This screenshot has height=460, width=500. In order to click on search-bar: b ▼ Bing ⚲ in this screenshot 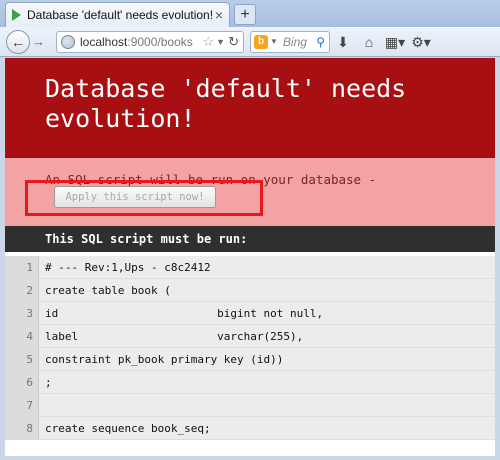, I will do `click(290, 41)`.